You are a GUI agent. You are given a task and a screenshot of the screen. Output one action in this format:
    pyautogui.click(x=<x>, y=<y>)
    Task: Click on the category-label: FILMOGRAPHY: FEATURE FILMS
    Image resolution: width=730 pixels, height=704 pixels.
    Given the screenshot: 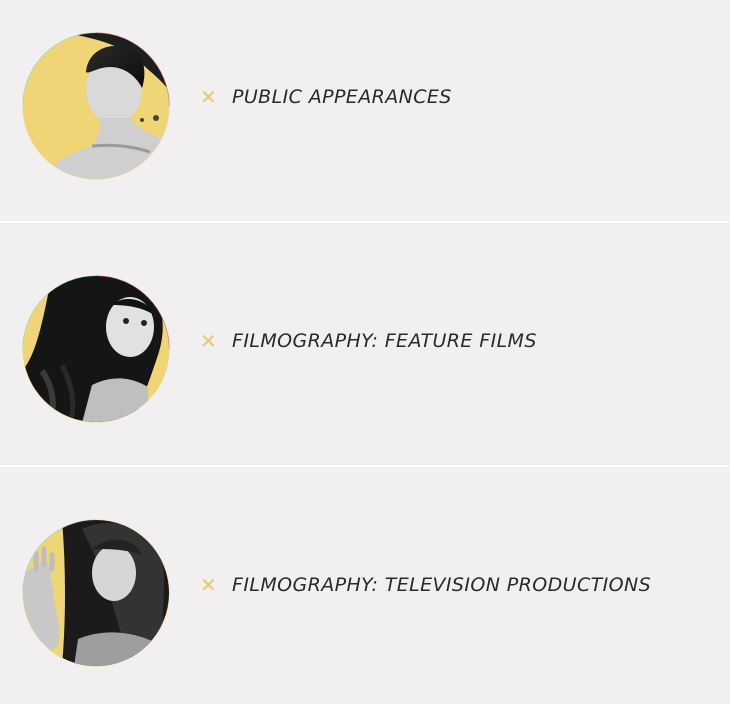 What is the action you would take?
    pyautogui.click(x=384, y=341)
    